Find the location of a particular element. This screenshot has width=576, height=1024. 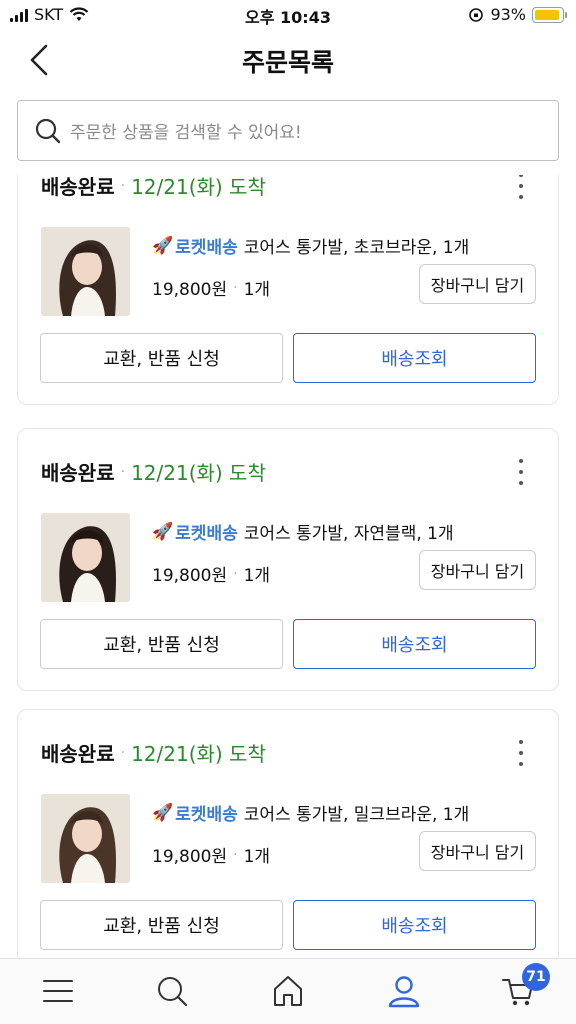

orientation-lock-icon is located at coordinates (476, 14).